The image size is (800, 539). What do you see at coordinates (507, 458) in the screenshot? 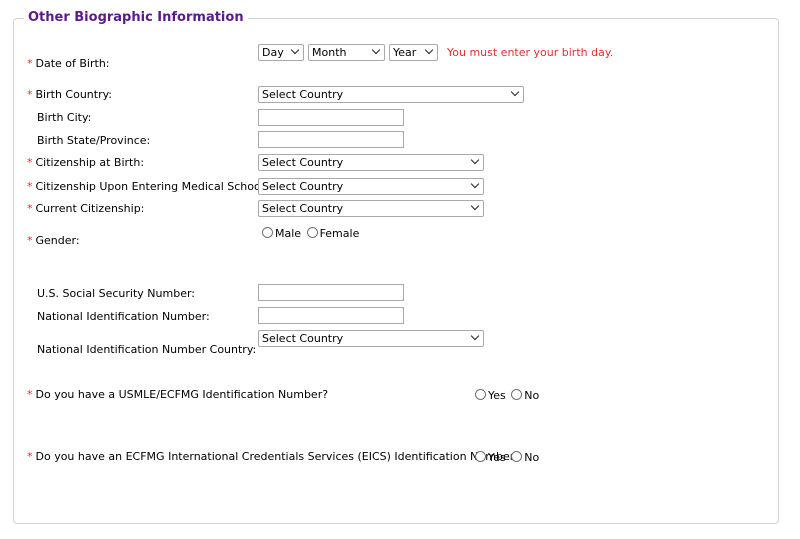
I see `eics-radio-group: Yes No` at bounding box center [507, 458].